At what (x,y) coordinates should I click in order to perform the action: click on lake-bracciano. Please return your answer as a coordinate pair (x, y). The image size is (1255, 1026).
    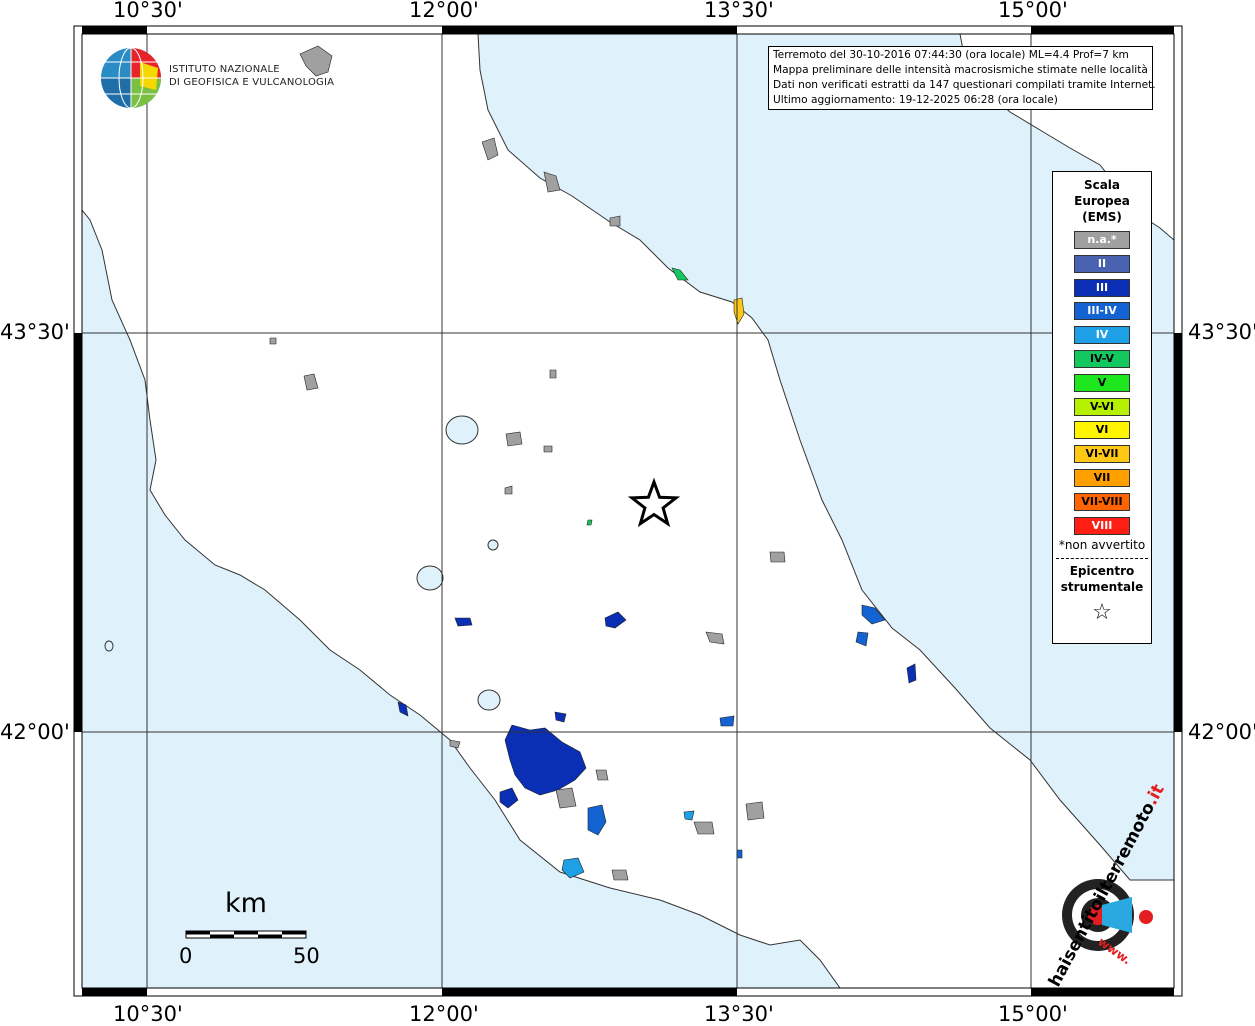
    Looking at the image, I should click on (489, 700).